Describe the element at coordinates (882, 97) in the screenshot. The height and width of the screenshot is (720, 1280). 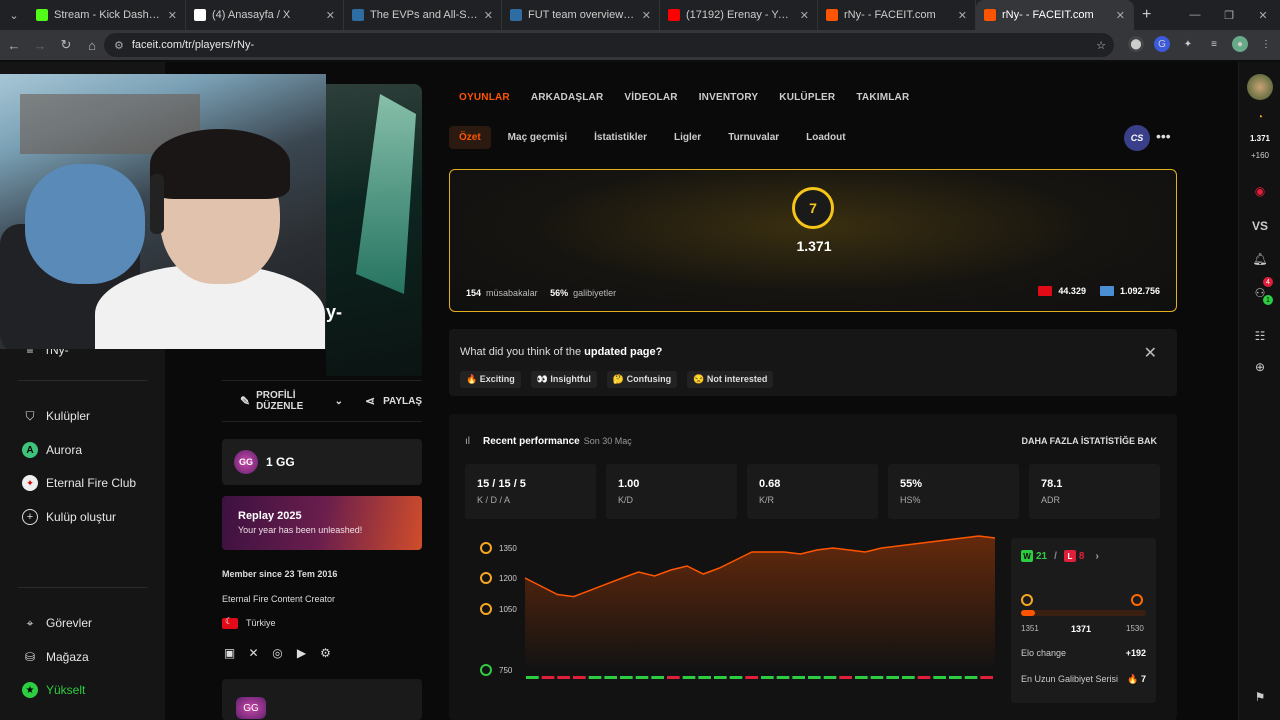
I see `tab-teams: TAKIMLAR` at that location.